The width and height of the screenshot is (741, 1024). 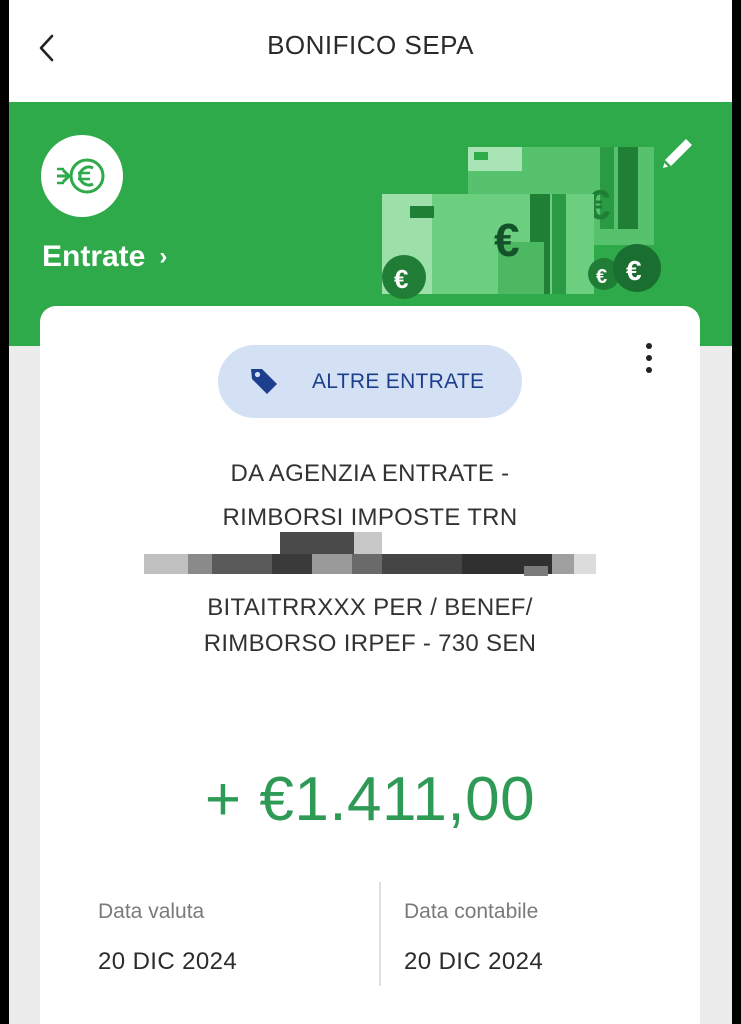 I want to click on more-vertical-icon, so click(x=649, y=346).